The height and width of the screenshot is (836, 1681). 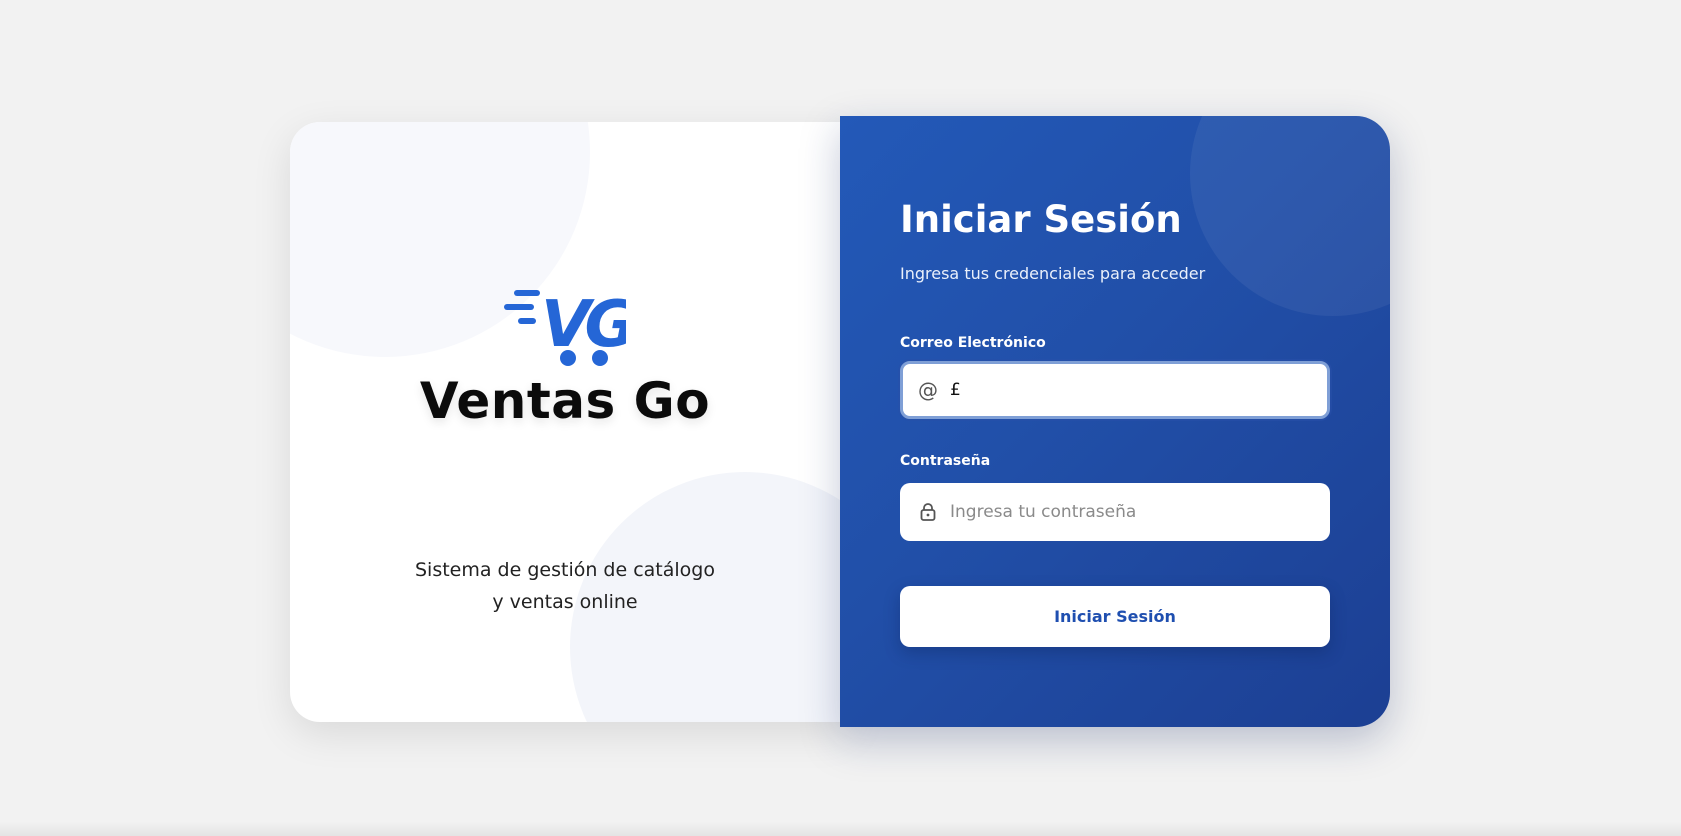 I want to click on email-input, so click(x=1132, y=390).